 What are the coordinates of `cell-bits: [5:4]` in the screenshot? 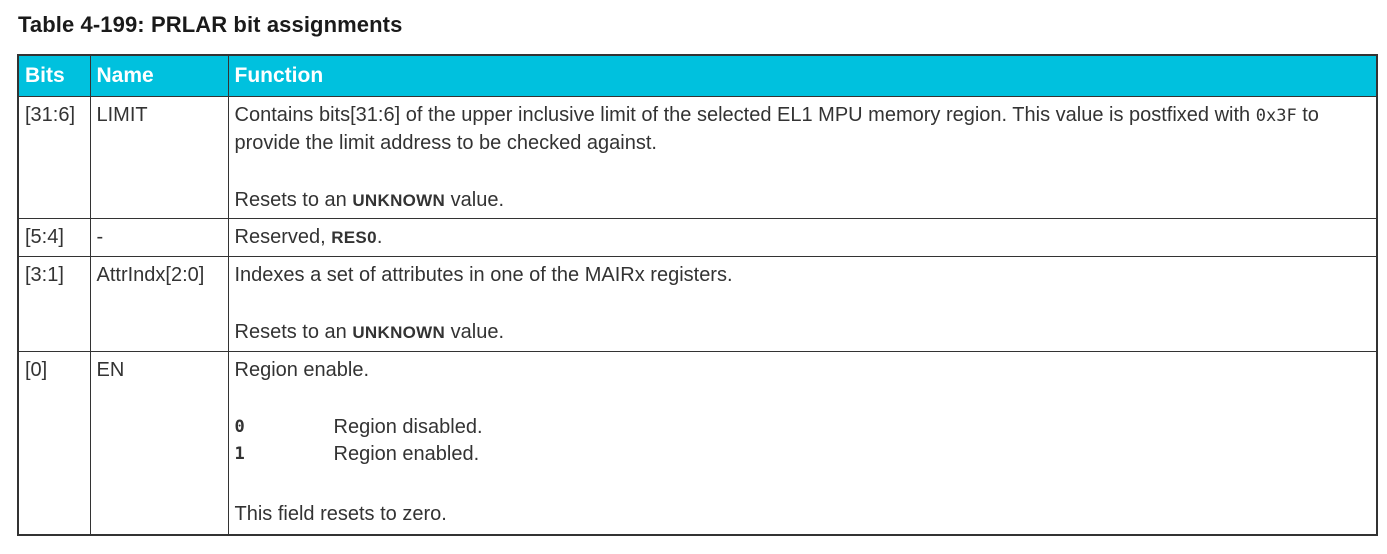 It's located at (54, 237).